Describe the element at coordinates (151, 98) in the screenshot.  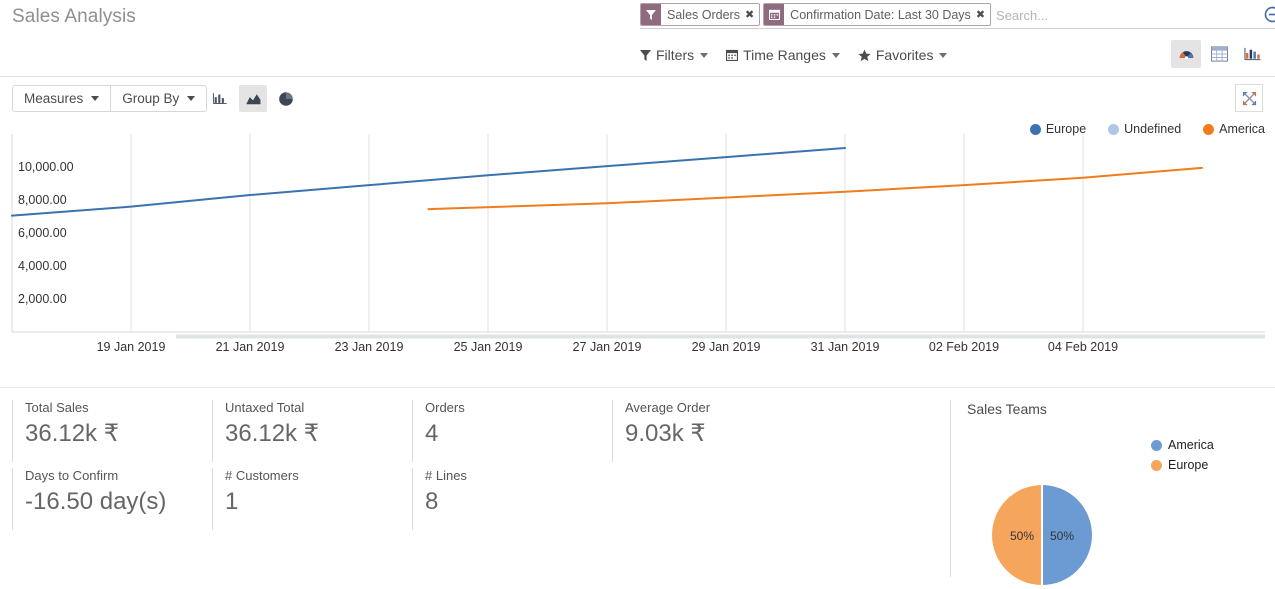
I see `group-by-button-label: Group By` at that location.